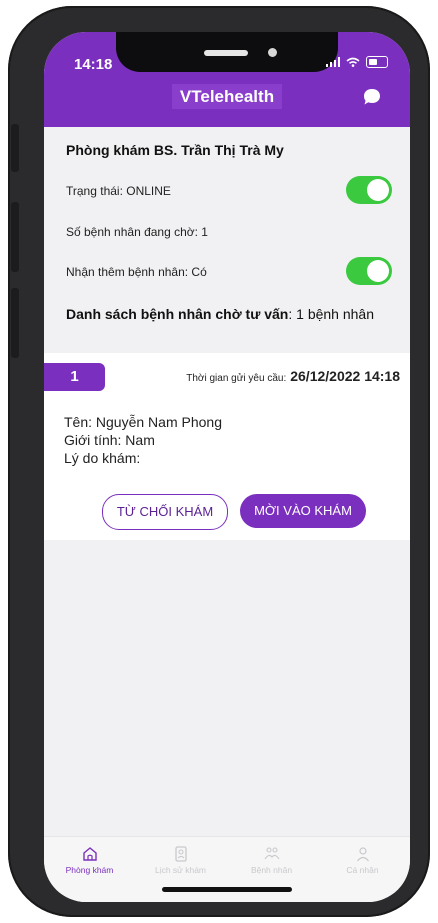  What do you see at coordinates (362, 854) in the screenshot?
I see `person-icon` at bounding box center [362, 854].